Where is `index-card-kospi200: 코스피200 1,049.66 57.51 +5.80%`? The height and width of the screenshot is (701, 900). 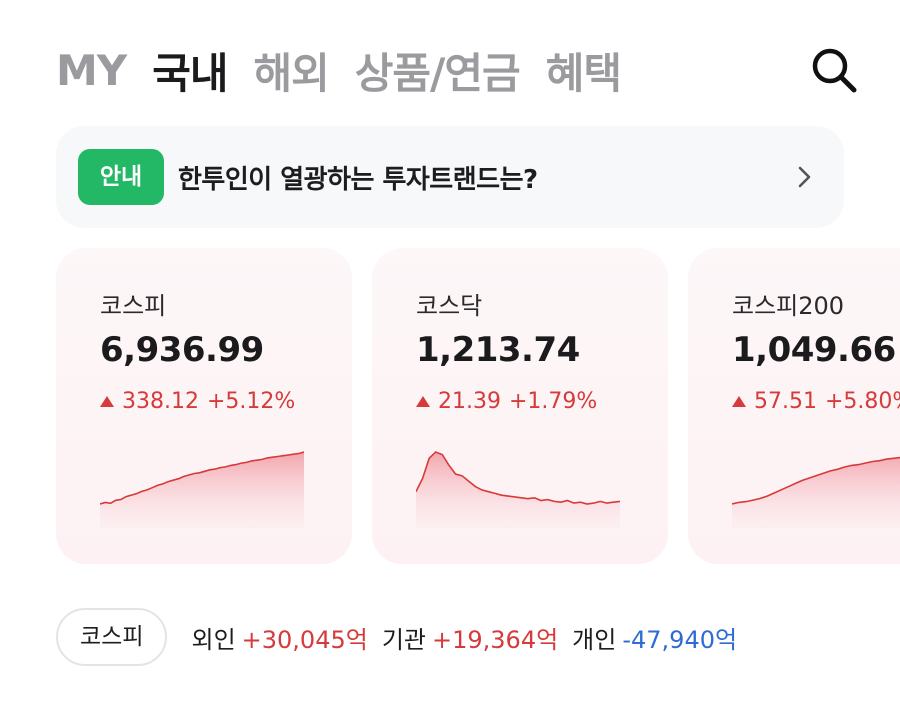 index-card-kospi200: 코스피200 1,049.66 57.51 +5.80% is located at coordinates (794, 406).